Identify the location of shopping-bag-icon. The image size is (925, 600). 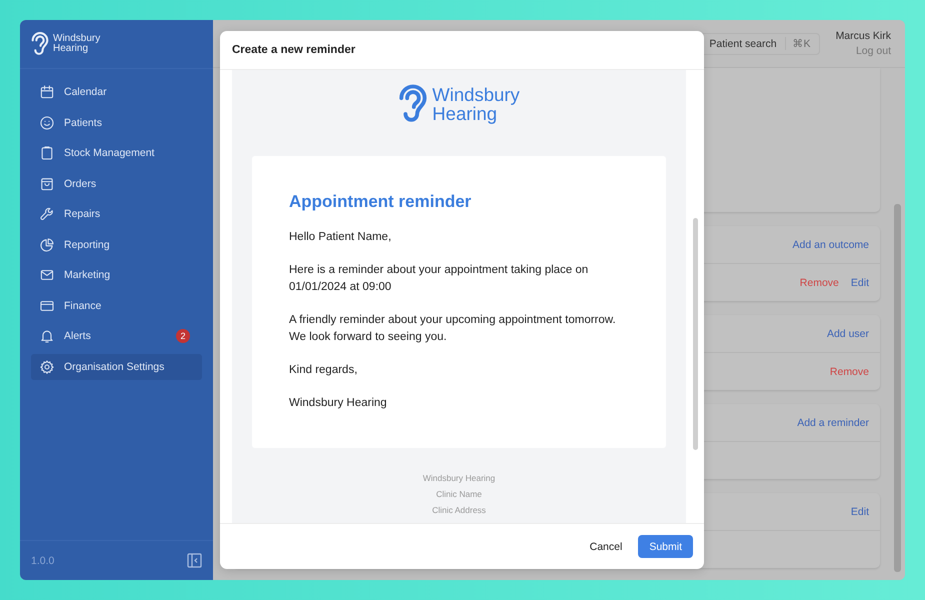
(47, 184).